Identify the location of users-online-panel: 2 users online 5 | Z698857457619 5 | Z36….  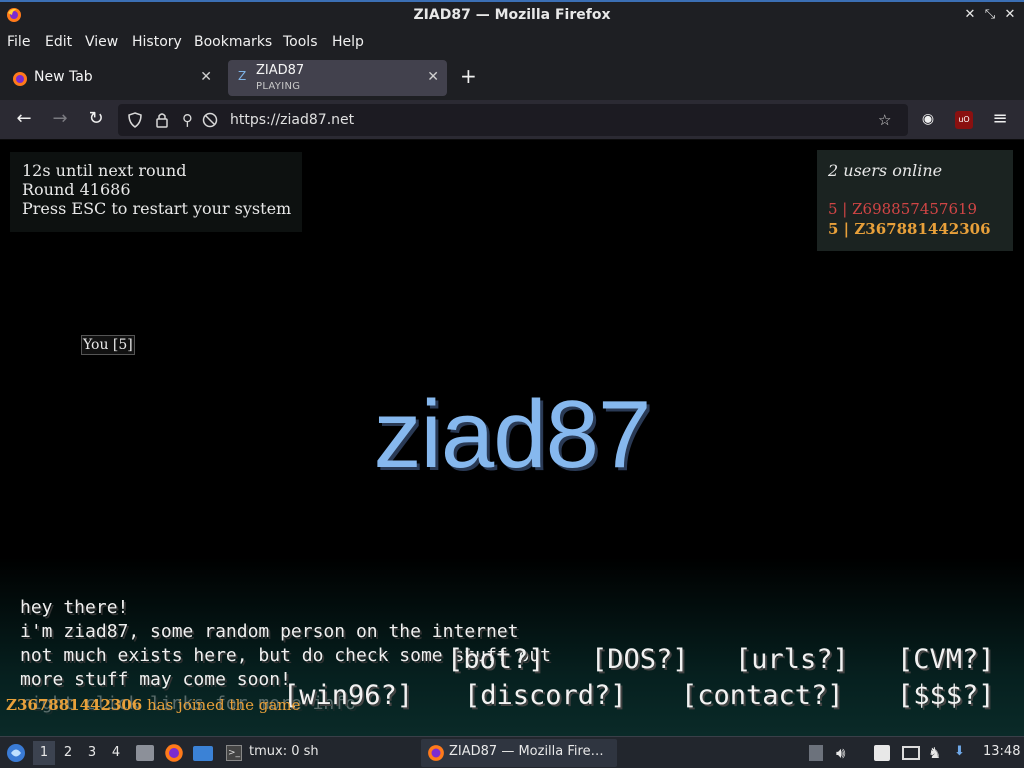
(915, 200).